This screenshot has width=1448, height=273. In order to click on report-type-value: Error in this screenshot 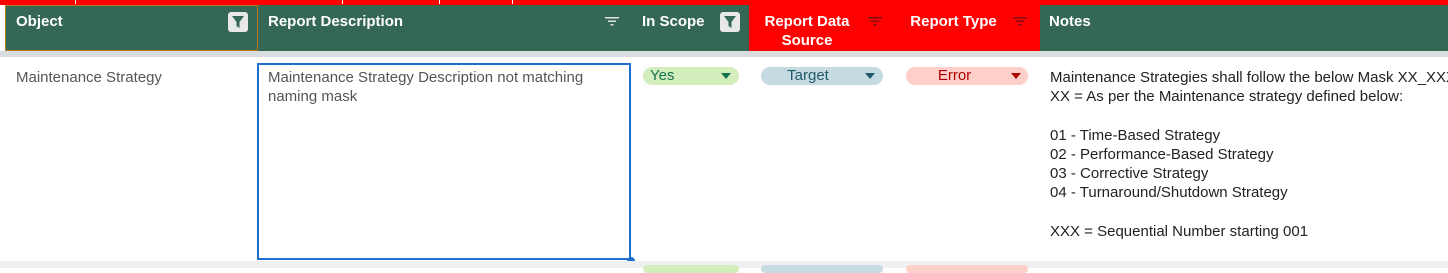, I will do `click(954, 75)`.